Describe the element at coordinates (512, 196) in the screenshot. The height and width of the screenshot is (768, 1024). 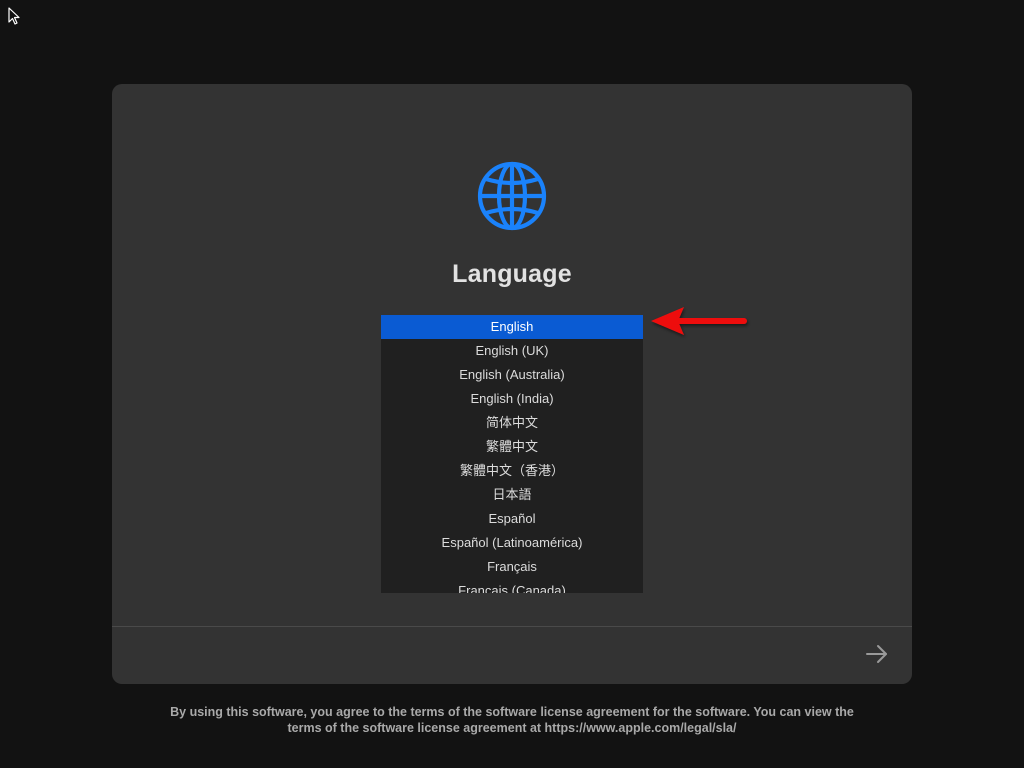
I see `globe-icon` at that location.